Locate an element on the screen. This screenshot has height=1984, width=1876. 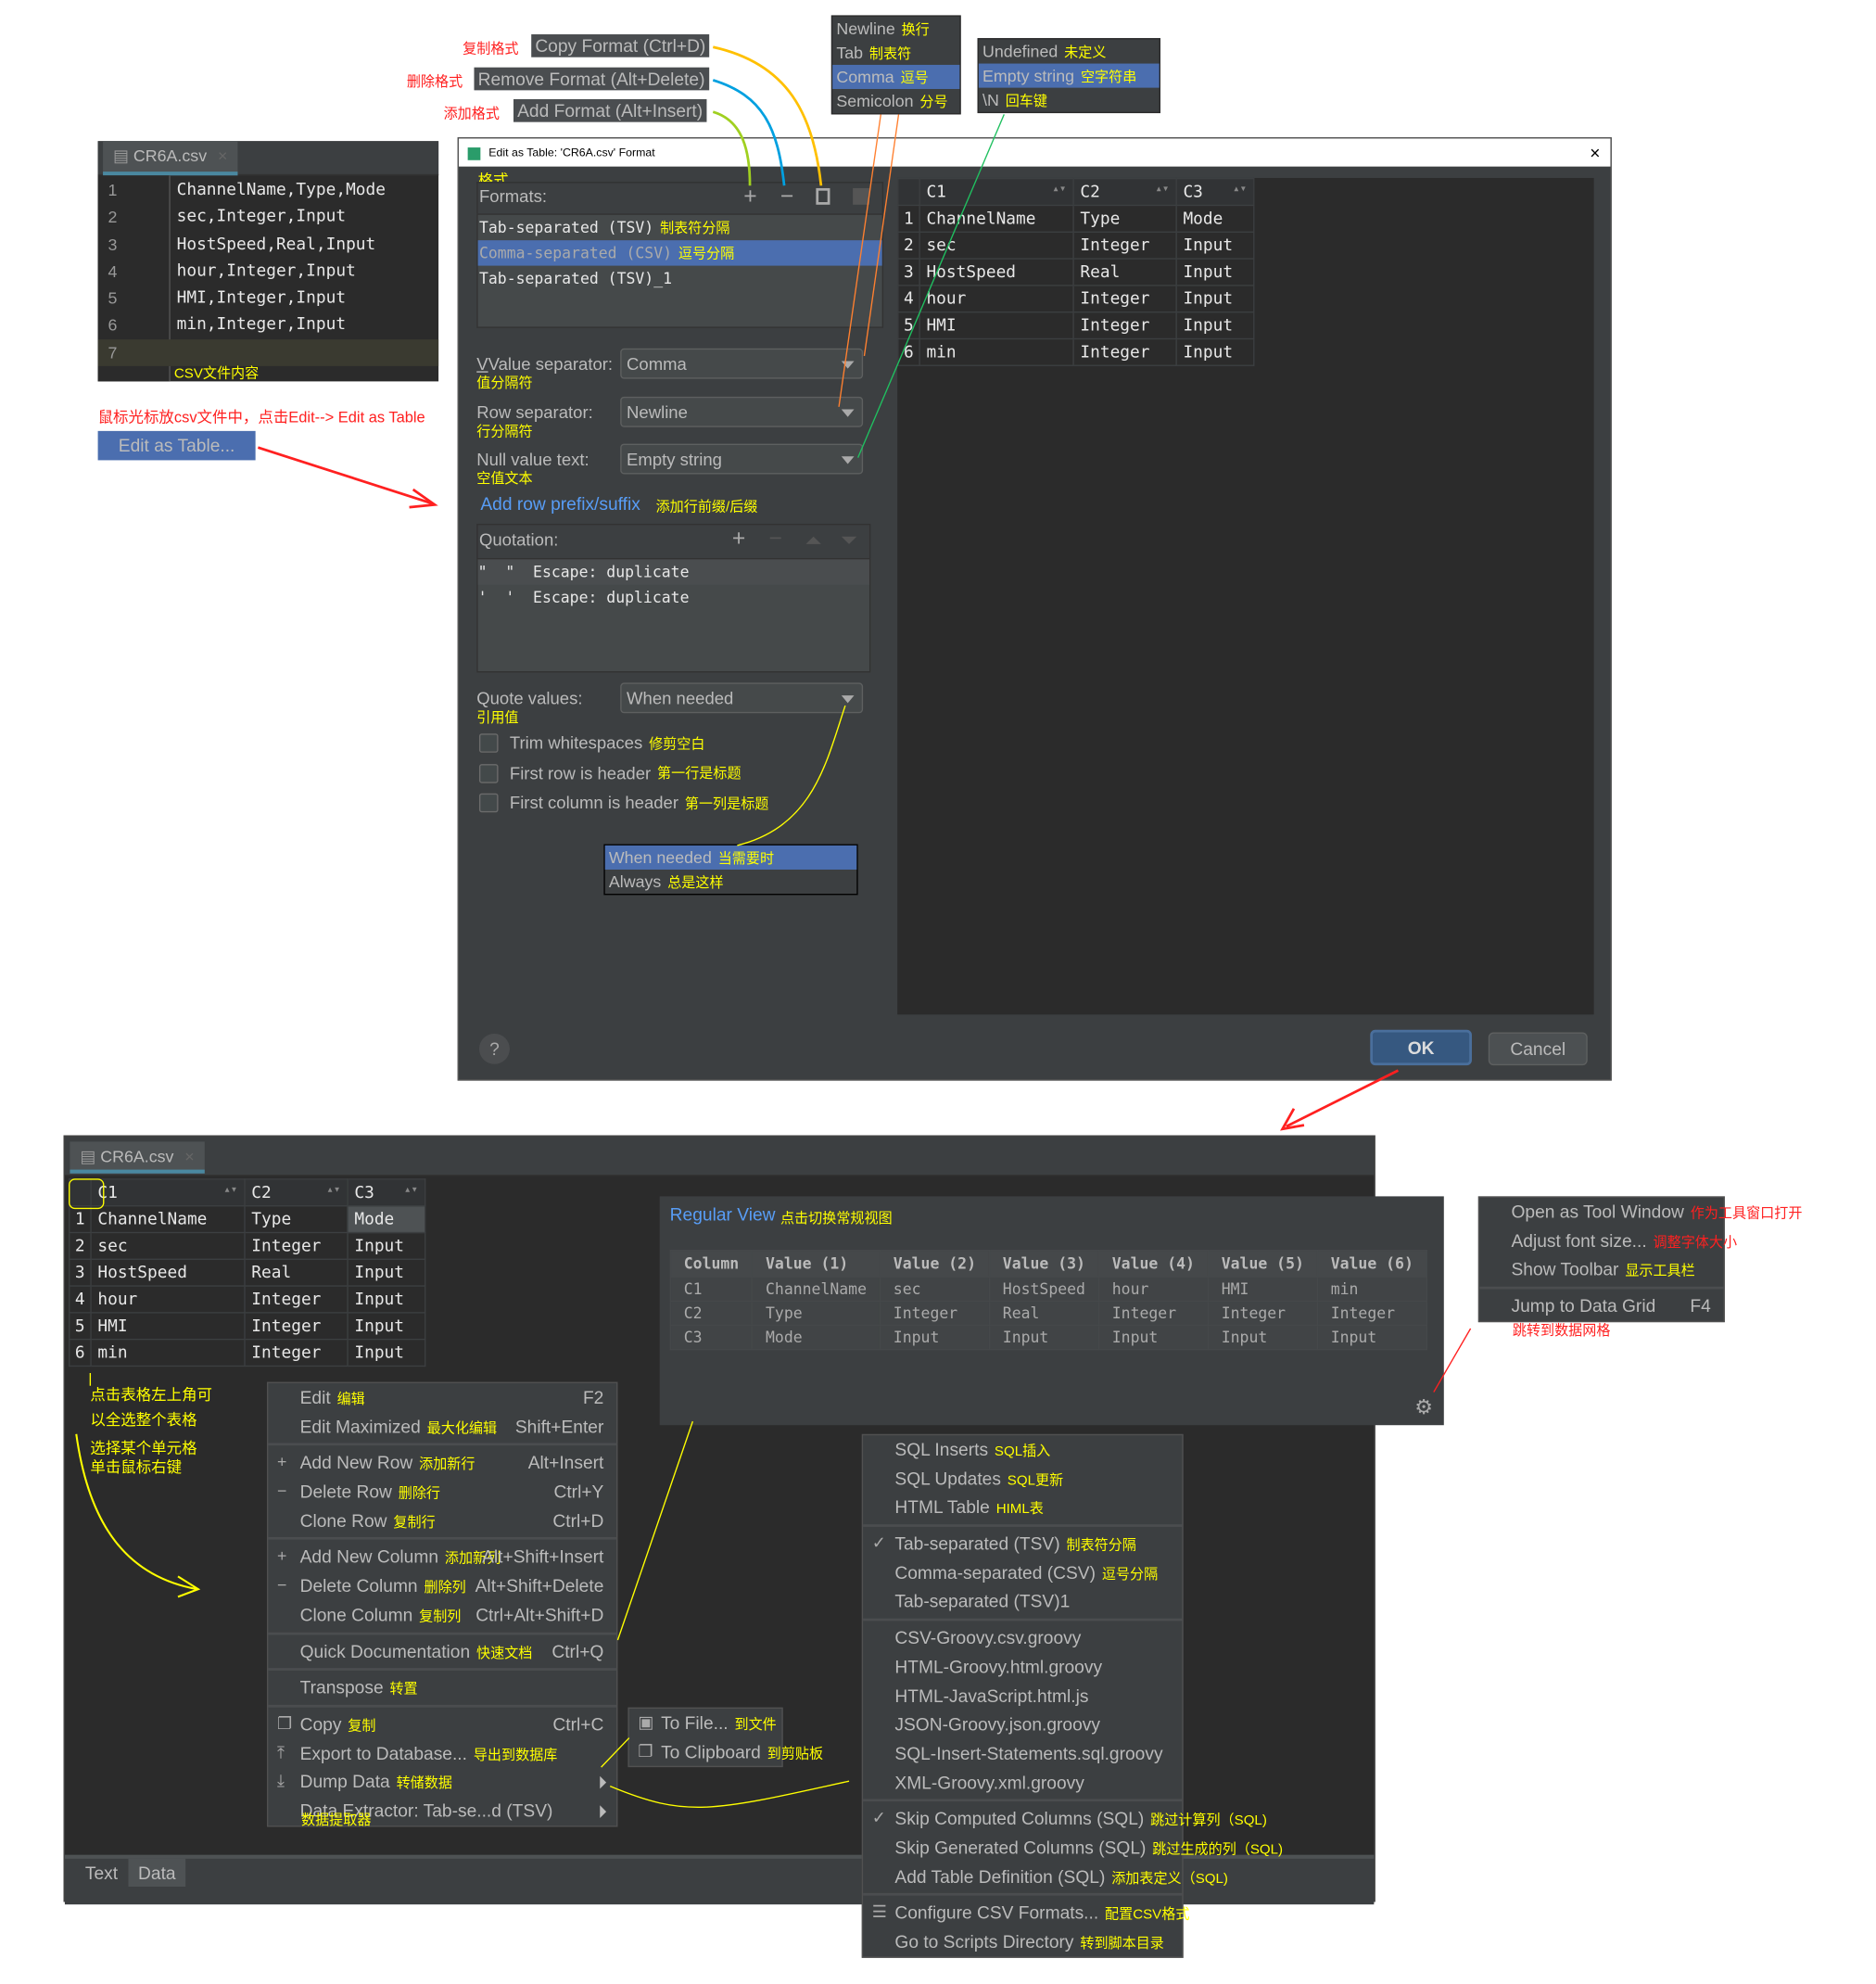
cancel-button: Cancel is located at coordinates (1538, 1049).